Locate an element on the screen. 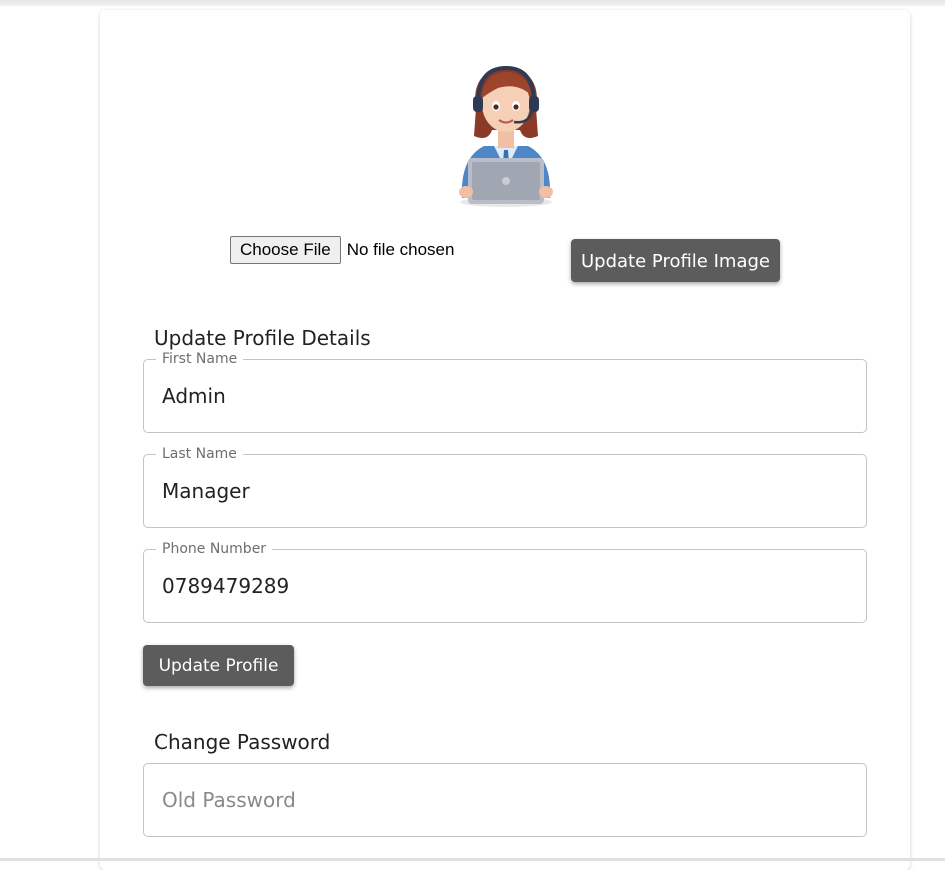  file-status-text: No file chosen is located at coordinates (400, 249).